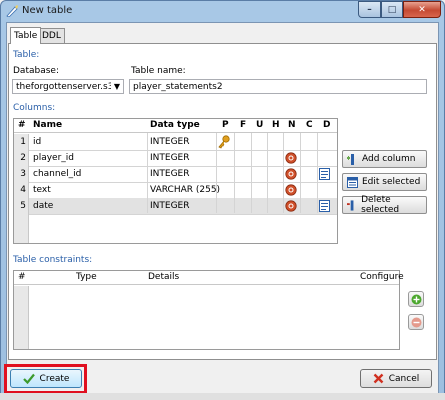 This screenshot has width=445, height=400. Describe the element at coordinates (53, 260) in the screenshot. I see `constraints-section-label: Table constraints:` at that location.